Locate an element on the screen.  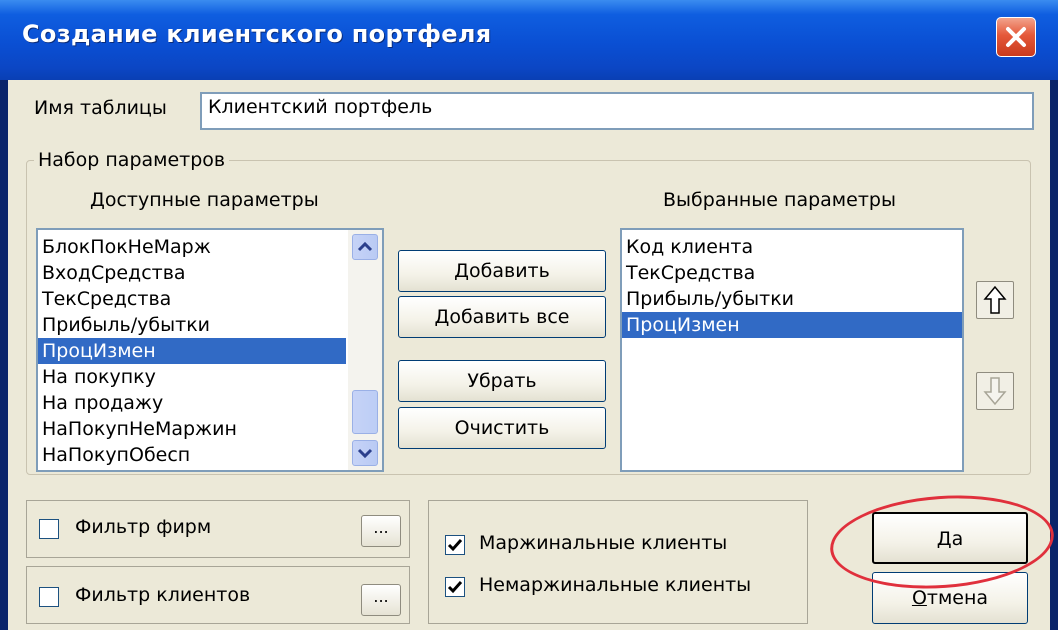
arrow-down-icon is located at coordinates (995, 391).